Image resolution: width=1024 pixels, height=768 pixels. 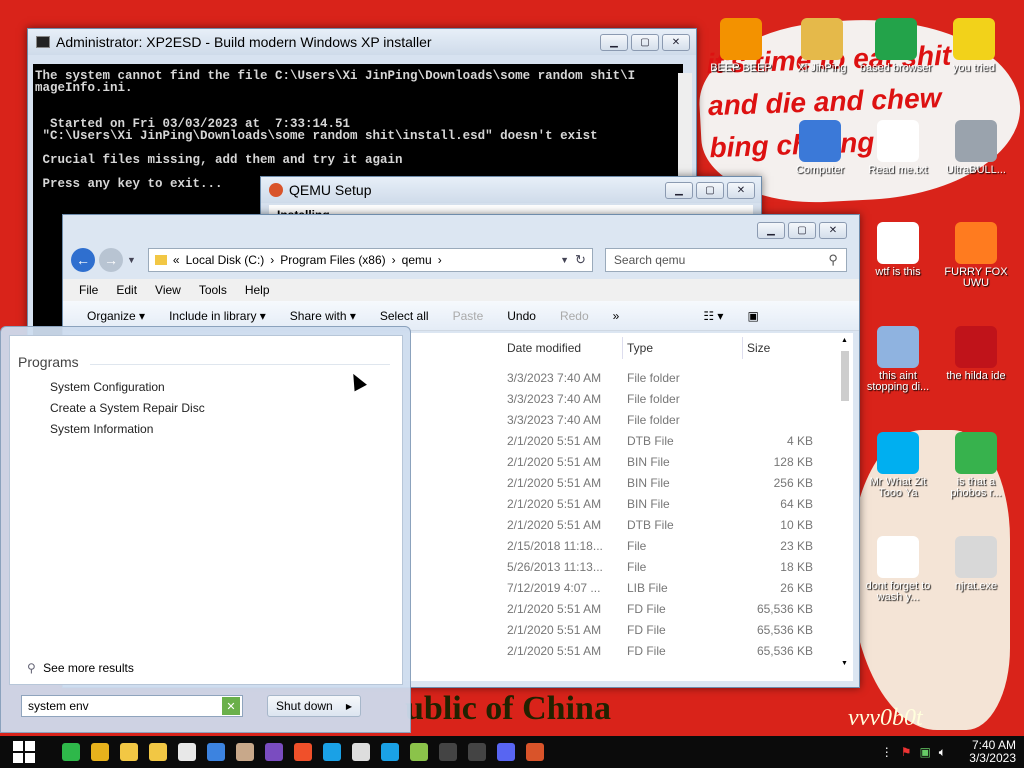 What do you see at coordinates (660, 587) in the screenshot?
I see `table-row: 7/12/2019 4:07 ... LIB File 26 KB` at bounding box center [660, 587].